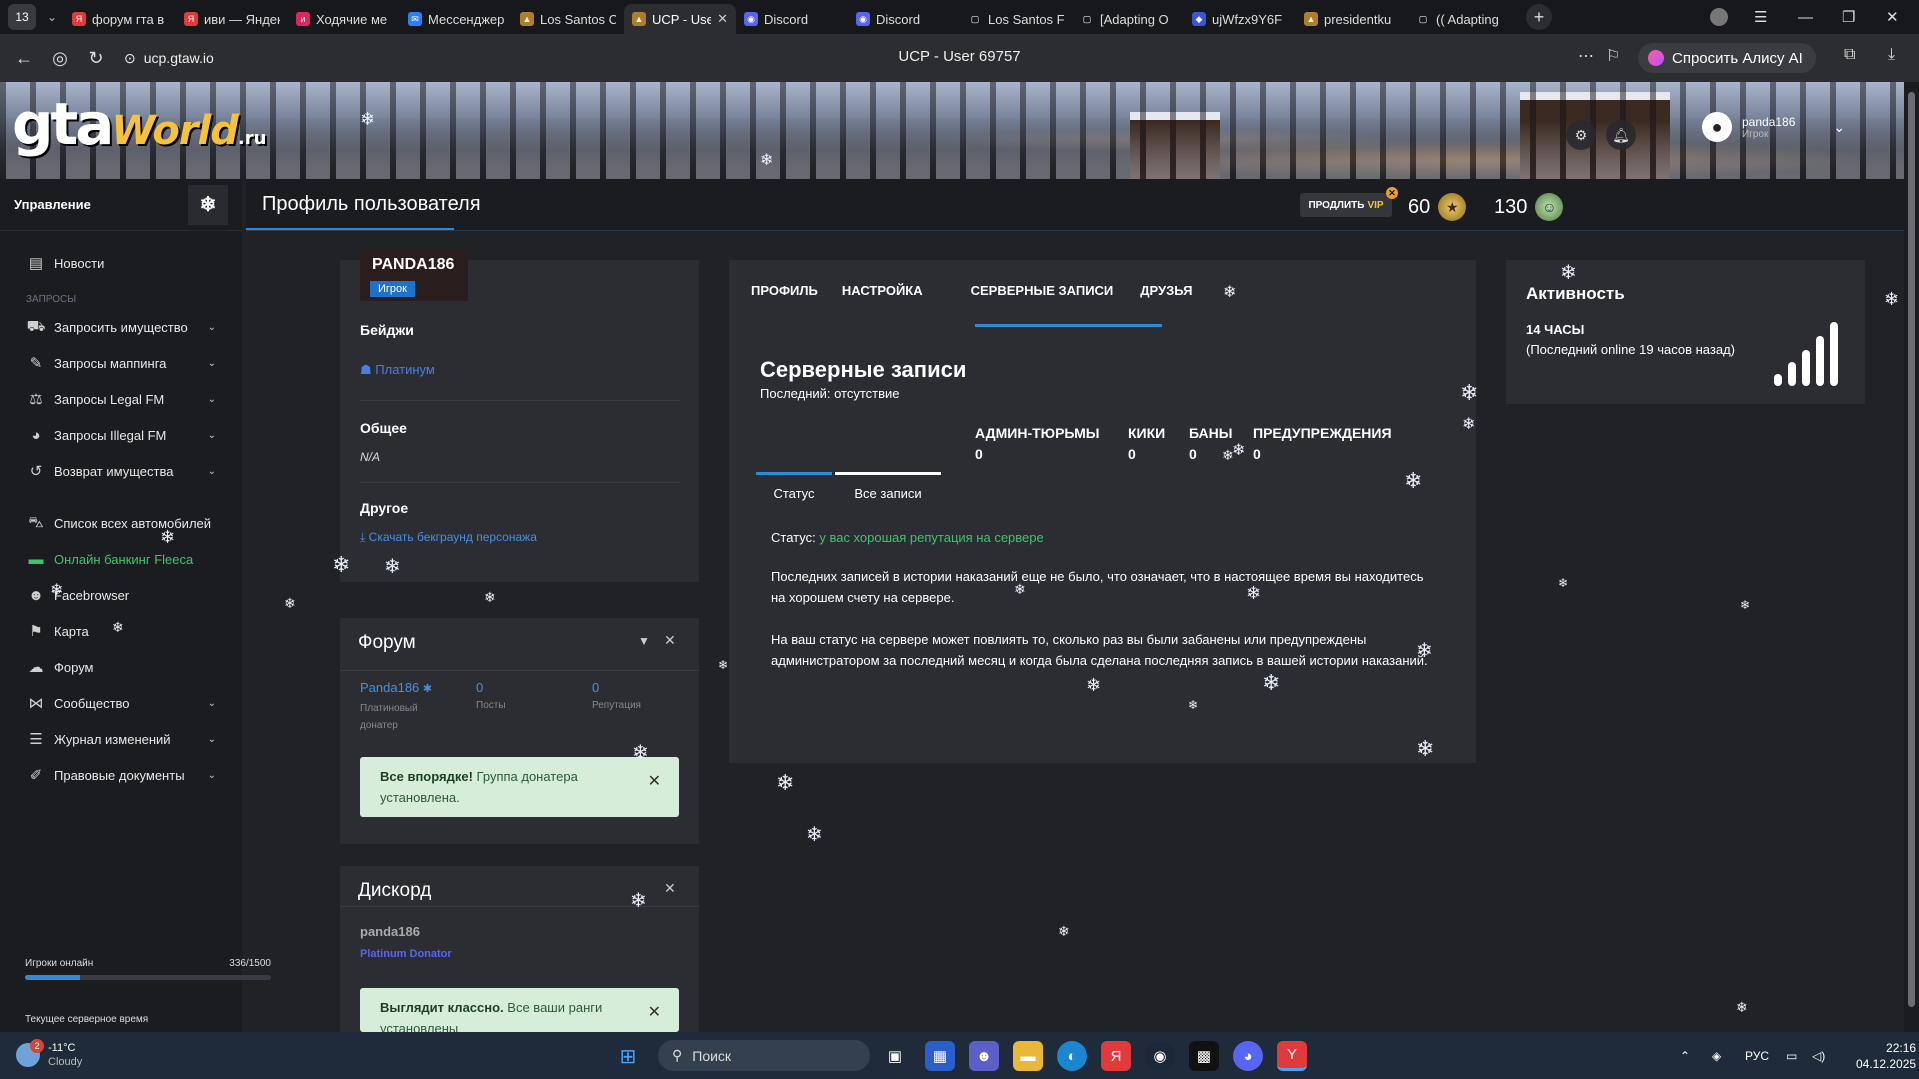  Describe the element at coordinates (208, 204) in the screenshot. I see `sidebar-toggle-icon: ❄` at that location.